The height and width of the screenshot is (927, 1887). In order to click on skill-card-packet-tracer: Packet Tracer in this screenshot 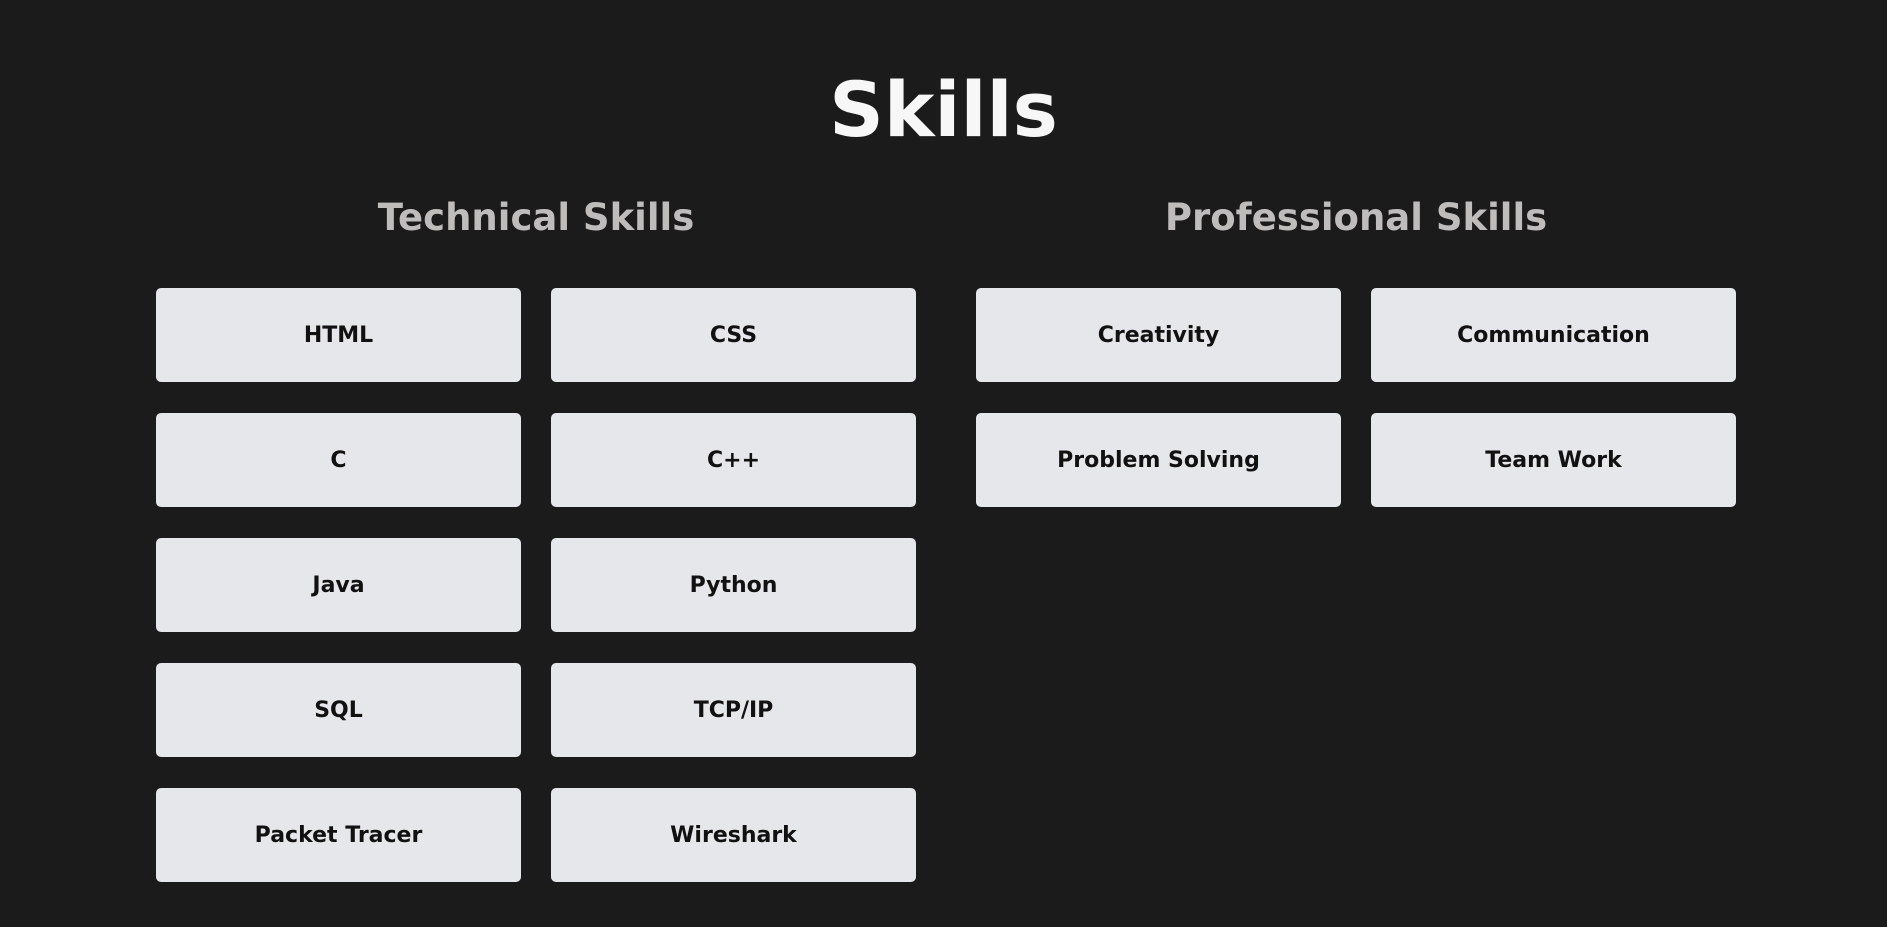, I will do `click(338, 835)`.